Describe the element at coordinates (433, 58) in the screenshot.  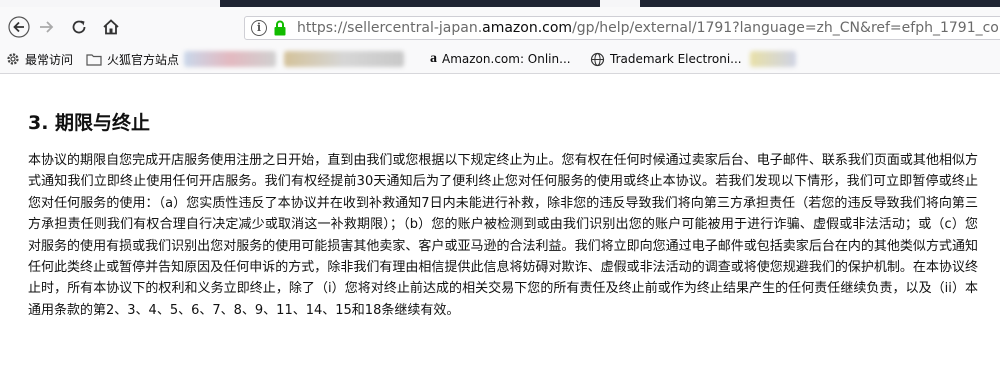
I see `amazon-icon: a` at that location.